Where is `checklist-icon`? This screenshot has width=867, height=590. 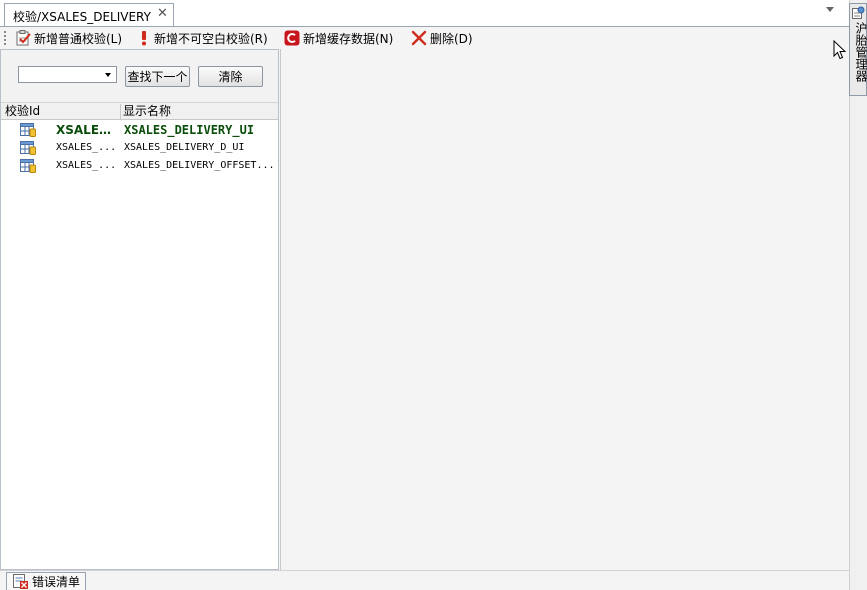 checklist-icon is located at coordinates (23, 38).